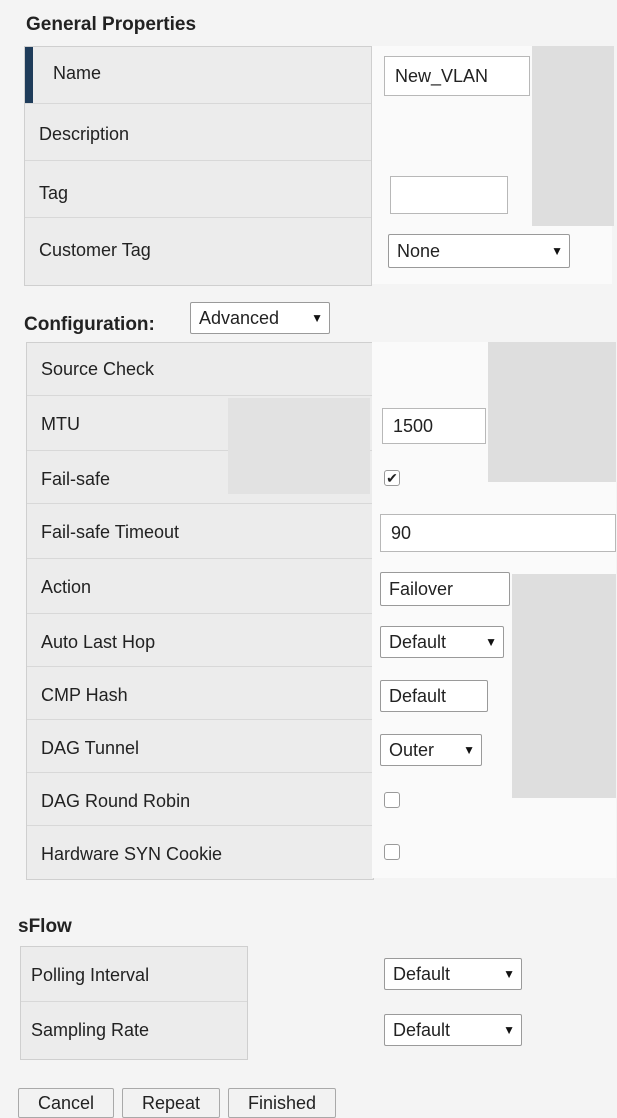 This screenshot has width=617, height=1118. I want to click on tag-label: Tag, so click(54, 193).